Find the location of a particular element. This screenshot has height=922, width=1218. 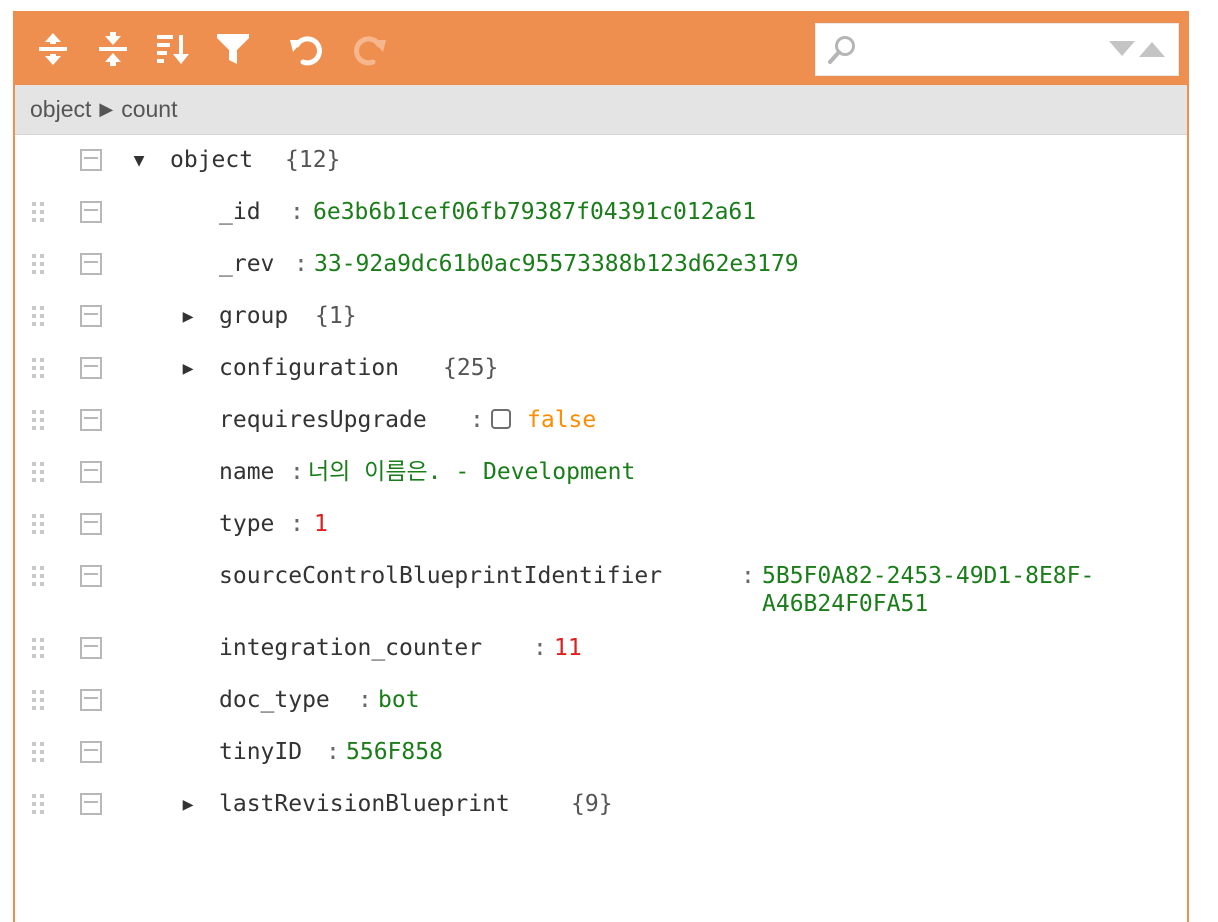

field-name: requiresUpgrade is located at coordinates (323, 420).